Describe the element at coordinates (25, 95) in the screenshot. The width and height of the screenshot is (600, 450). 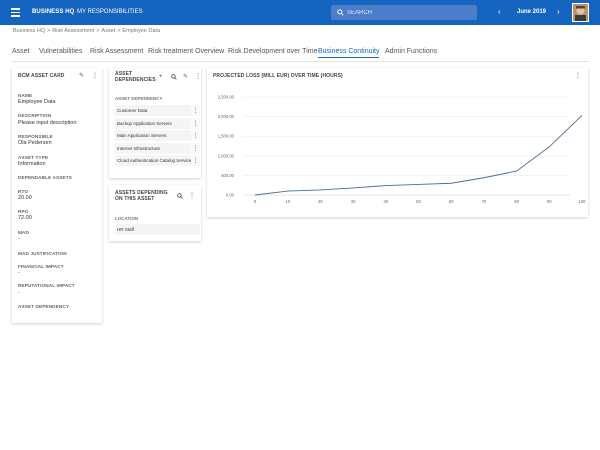
I see `name-label: NAME` at that location.